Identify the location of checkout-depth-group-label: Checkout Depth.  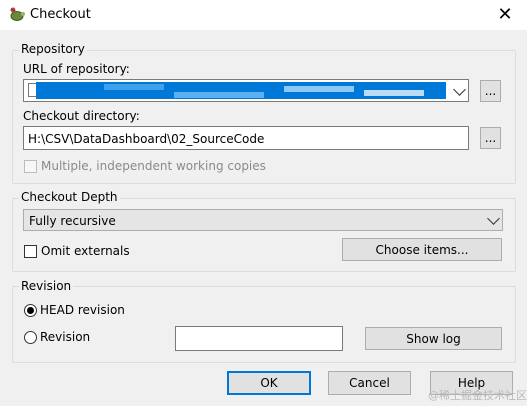
(69, 197).